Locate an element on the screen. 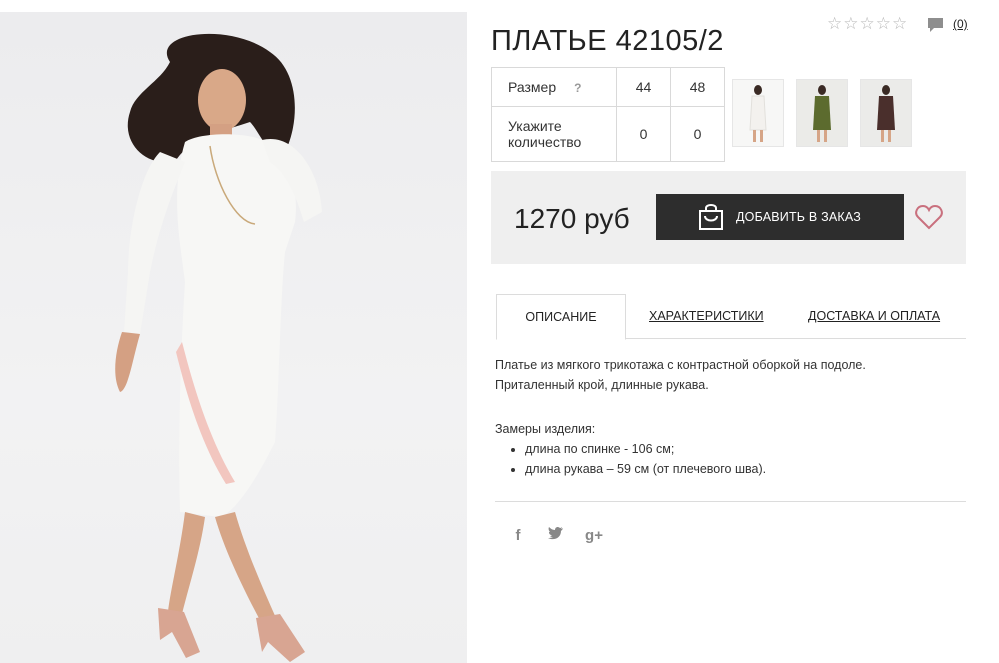  add-to-order-label: ДОБАВИТЬ В ЗАКАЗ is located at coordinates (799, 217).